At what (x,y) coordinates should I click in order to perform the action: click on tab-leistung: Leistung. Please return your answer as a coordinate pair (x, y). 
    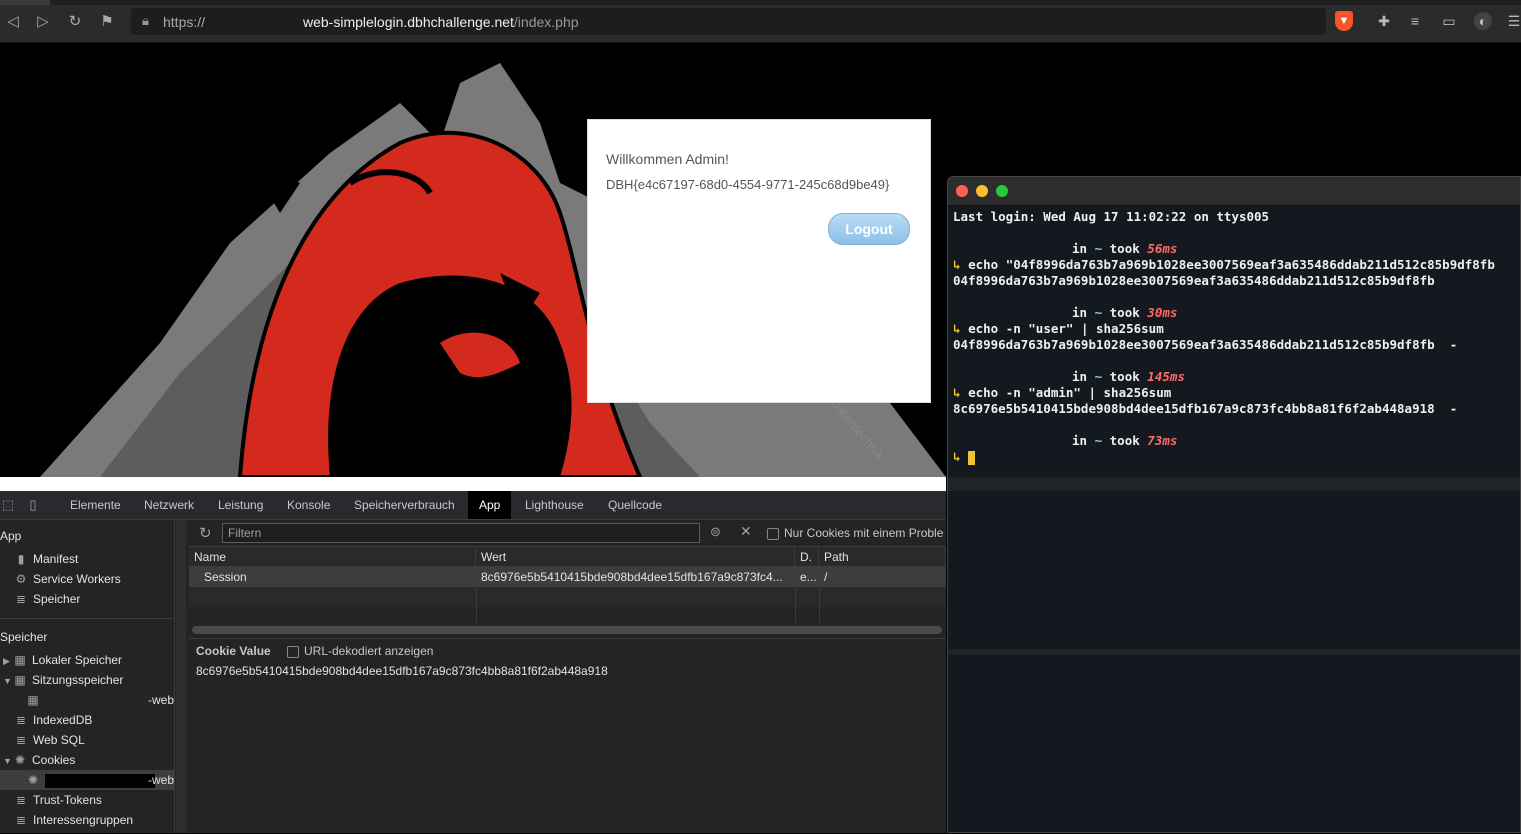
    Looking at the image, I should click on (240, 505).